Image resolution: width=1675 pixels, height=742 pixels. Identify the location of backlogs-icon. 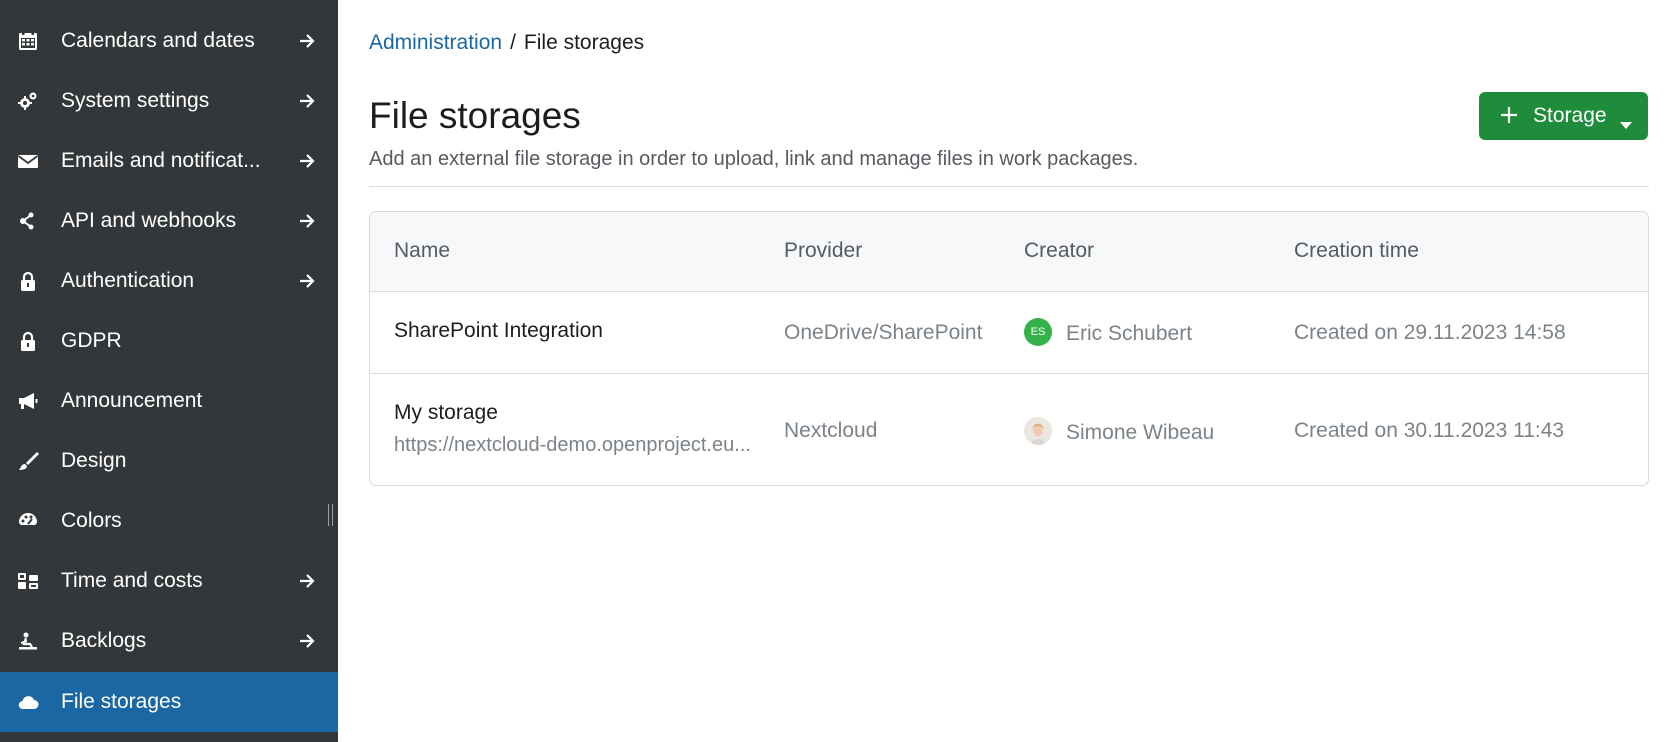
(28, 641).